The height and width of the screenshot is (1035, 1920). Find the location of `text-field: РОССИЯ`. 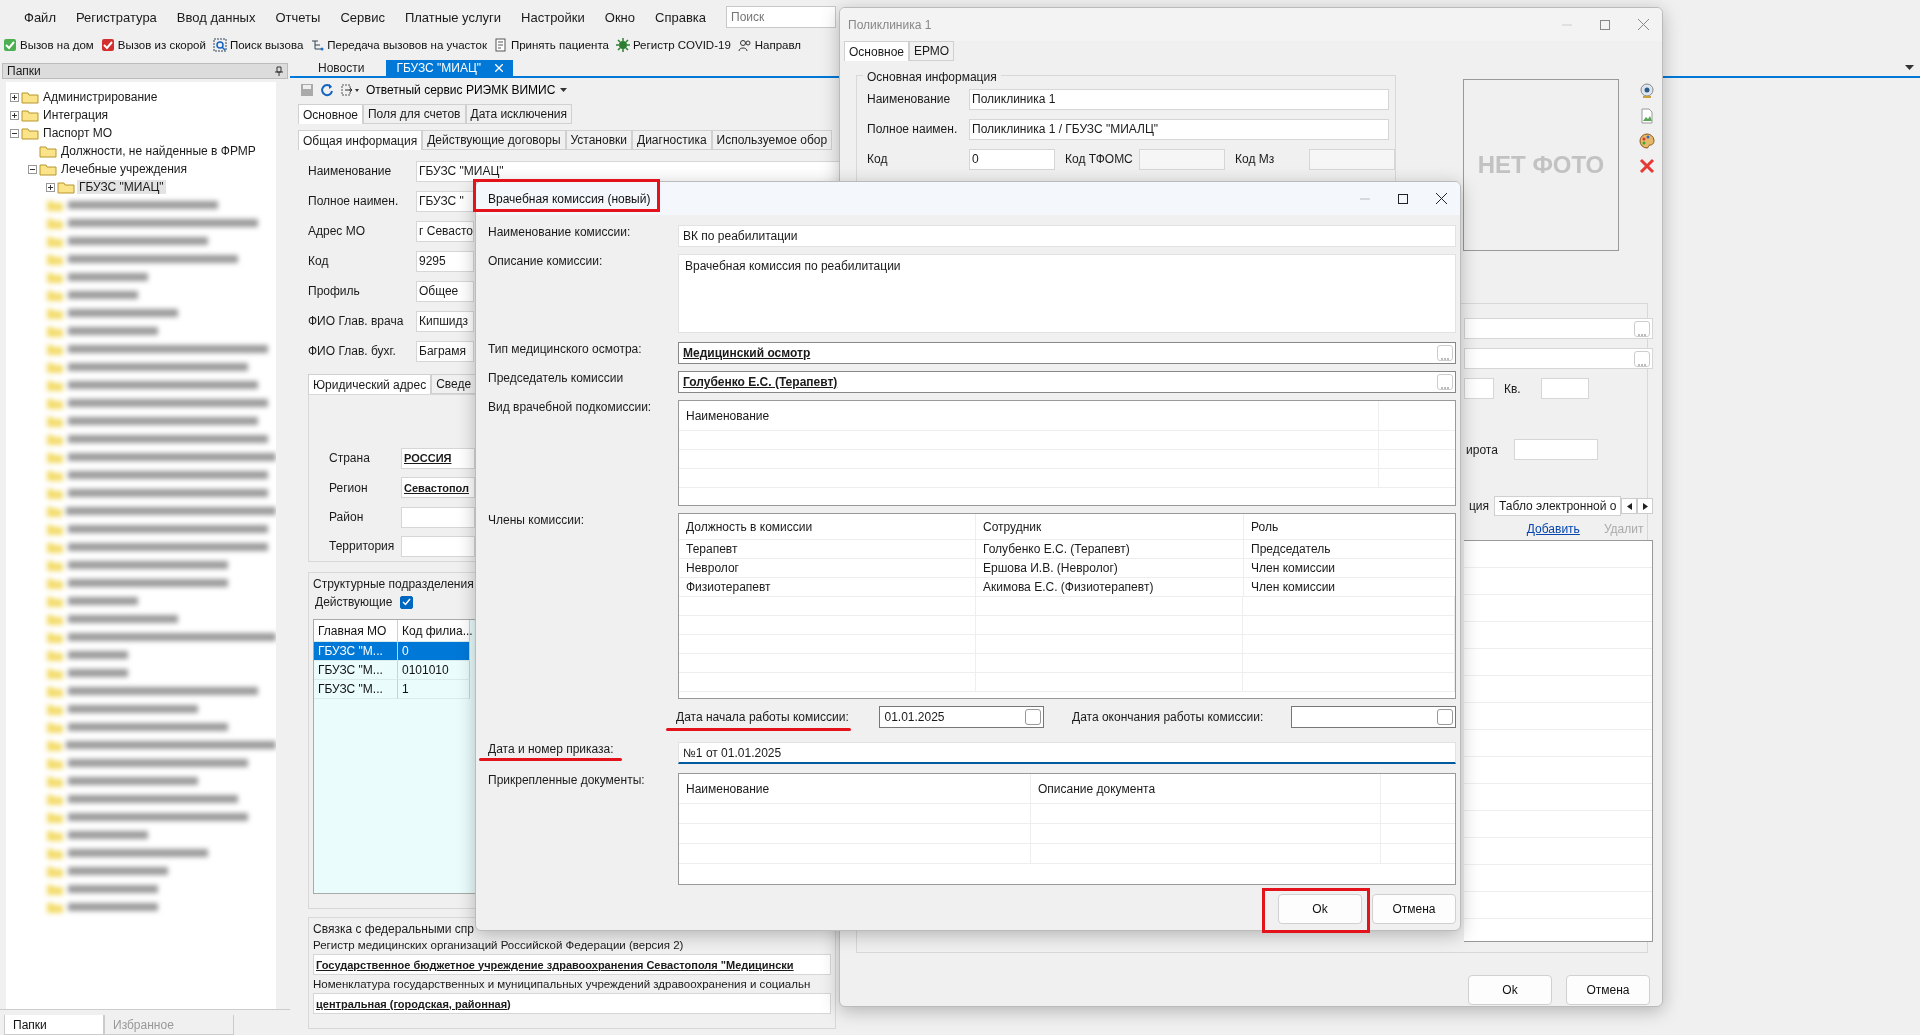

text-field: РОССИЯ is located at coordinates (438, 458).